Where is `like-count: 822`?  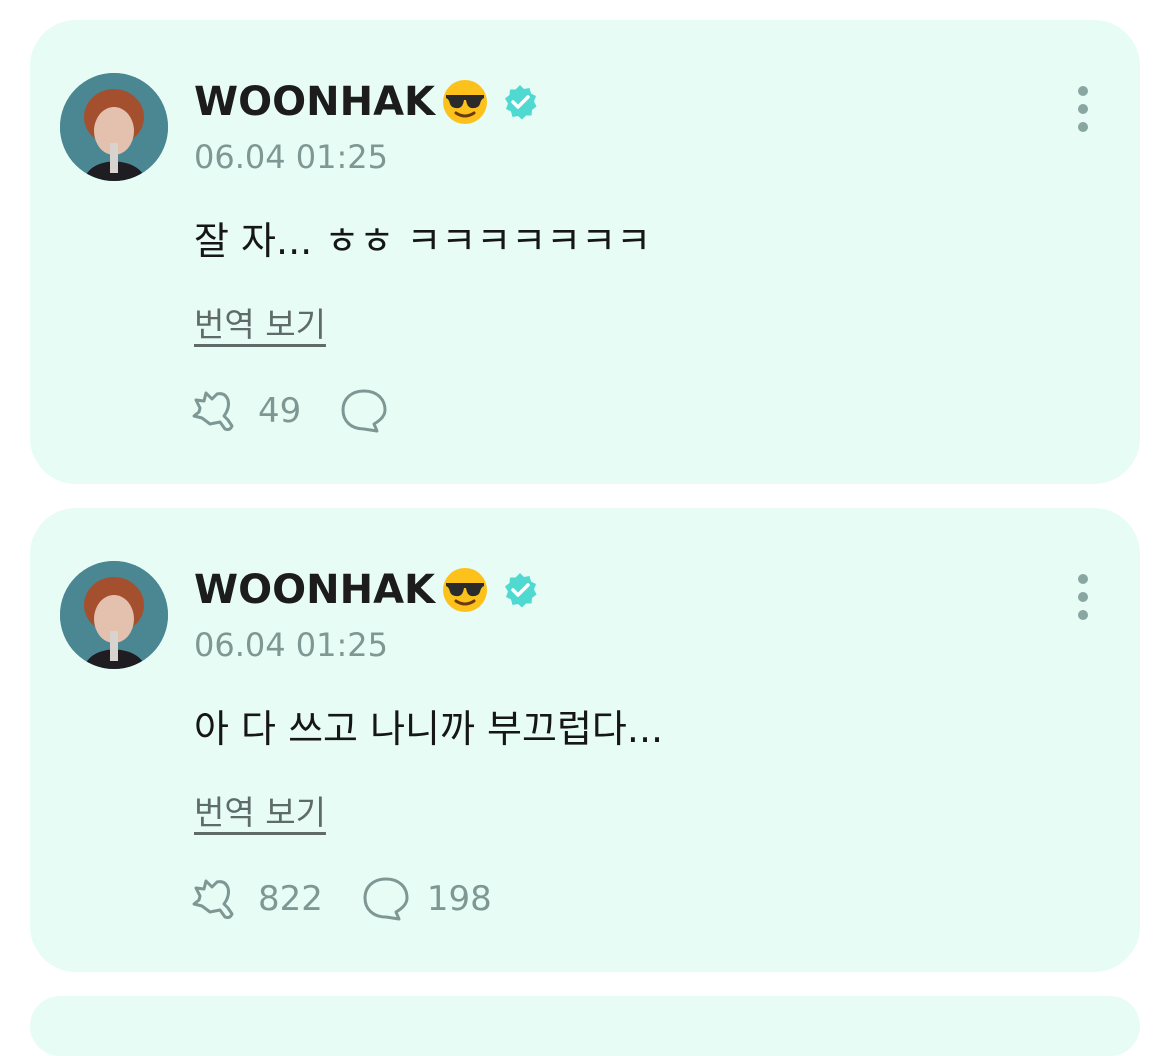
like-count: 822 is located at coordinates (290, 899).